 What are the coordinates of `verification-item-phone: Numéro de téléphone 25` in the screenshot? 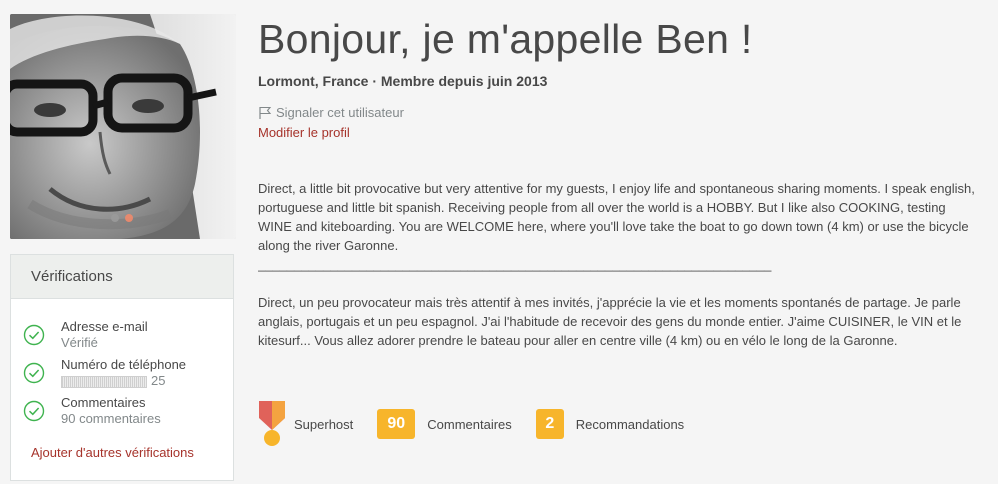 It's located at (128, 373).